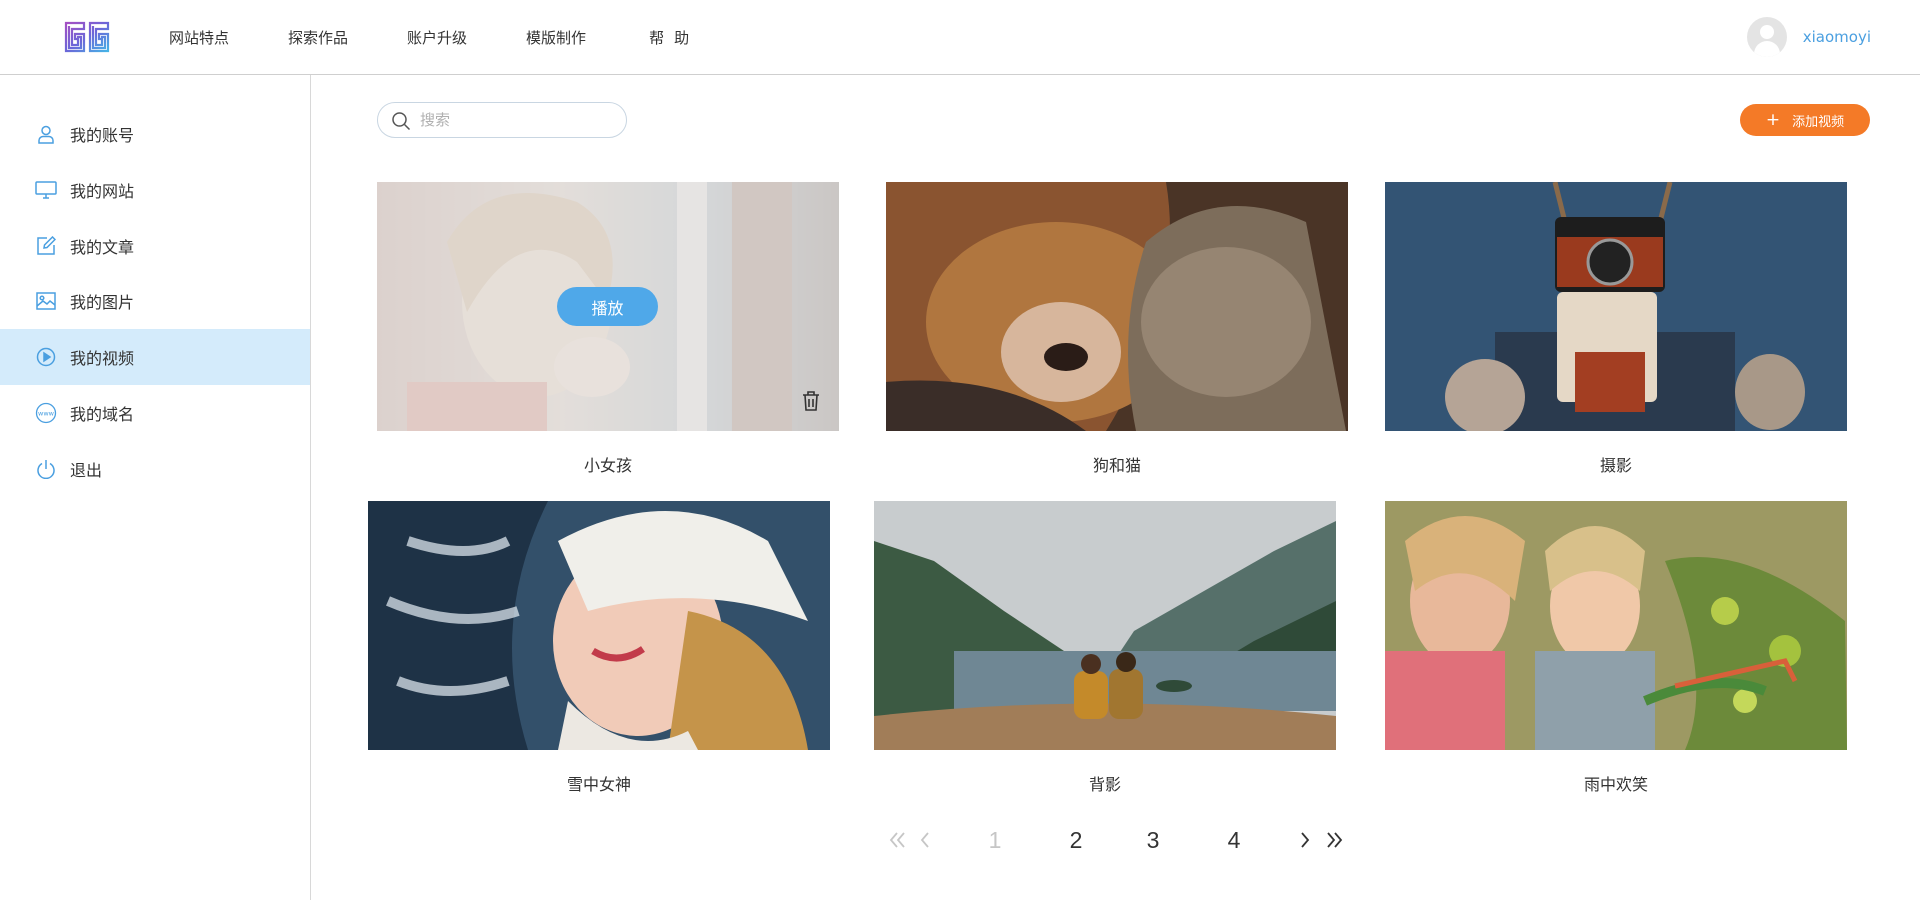 The height and width of the screenshot is (900, 1920). I want to click on sidebar-item-images: 我的图片, so click(155, 301).